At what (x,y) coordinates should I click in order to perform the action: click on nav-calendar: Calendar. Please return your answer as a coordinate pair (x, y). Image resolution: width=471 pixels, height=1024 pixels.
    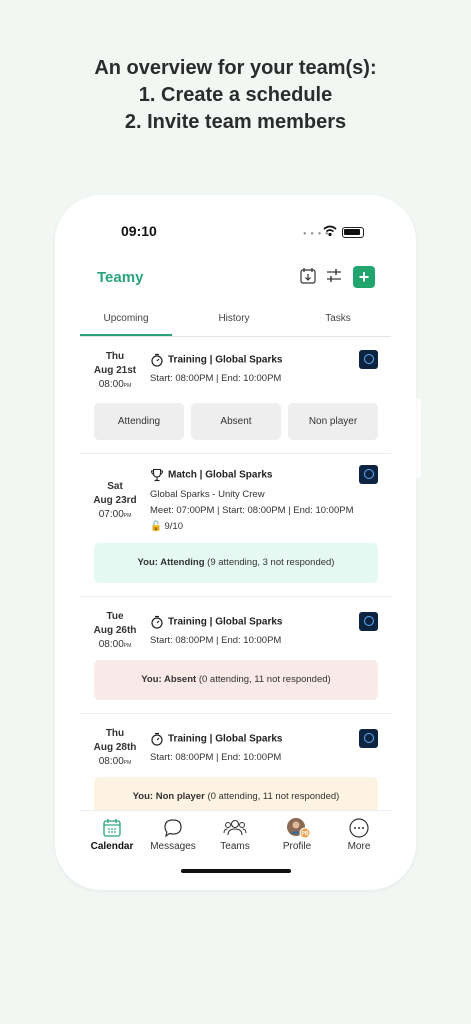
    Looking at the image, I should click on (112, 834).